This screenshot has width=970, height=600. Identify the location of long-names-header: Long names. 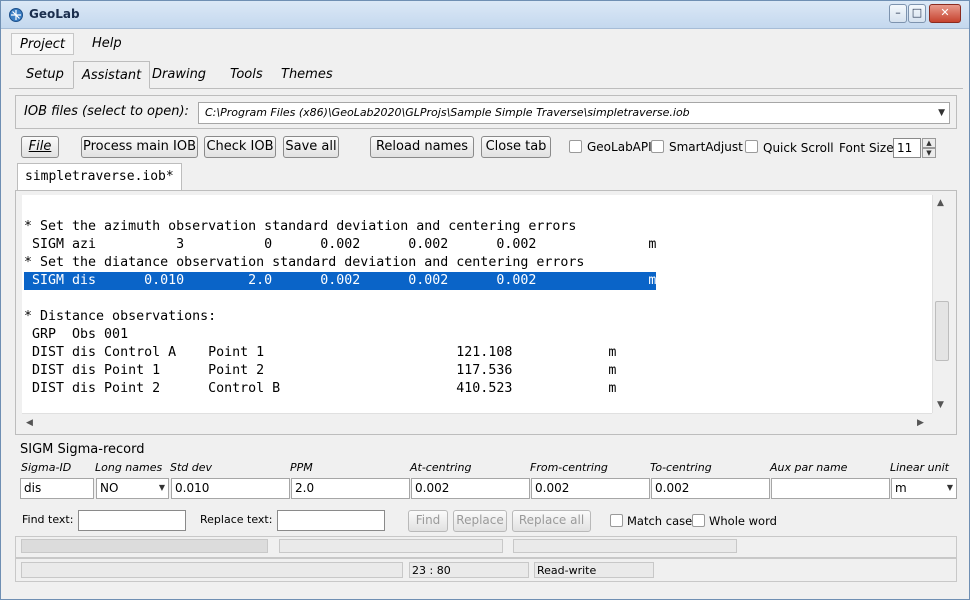
(129, 467).